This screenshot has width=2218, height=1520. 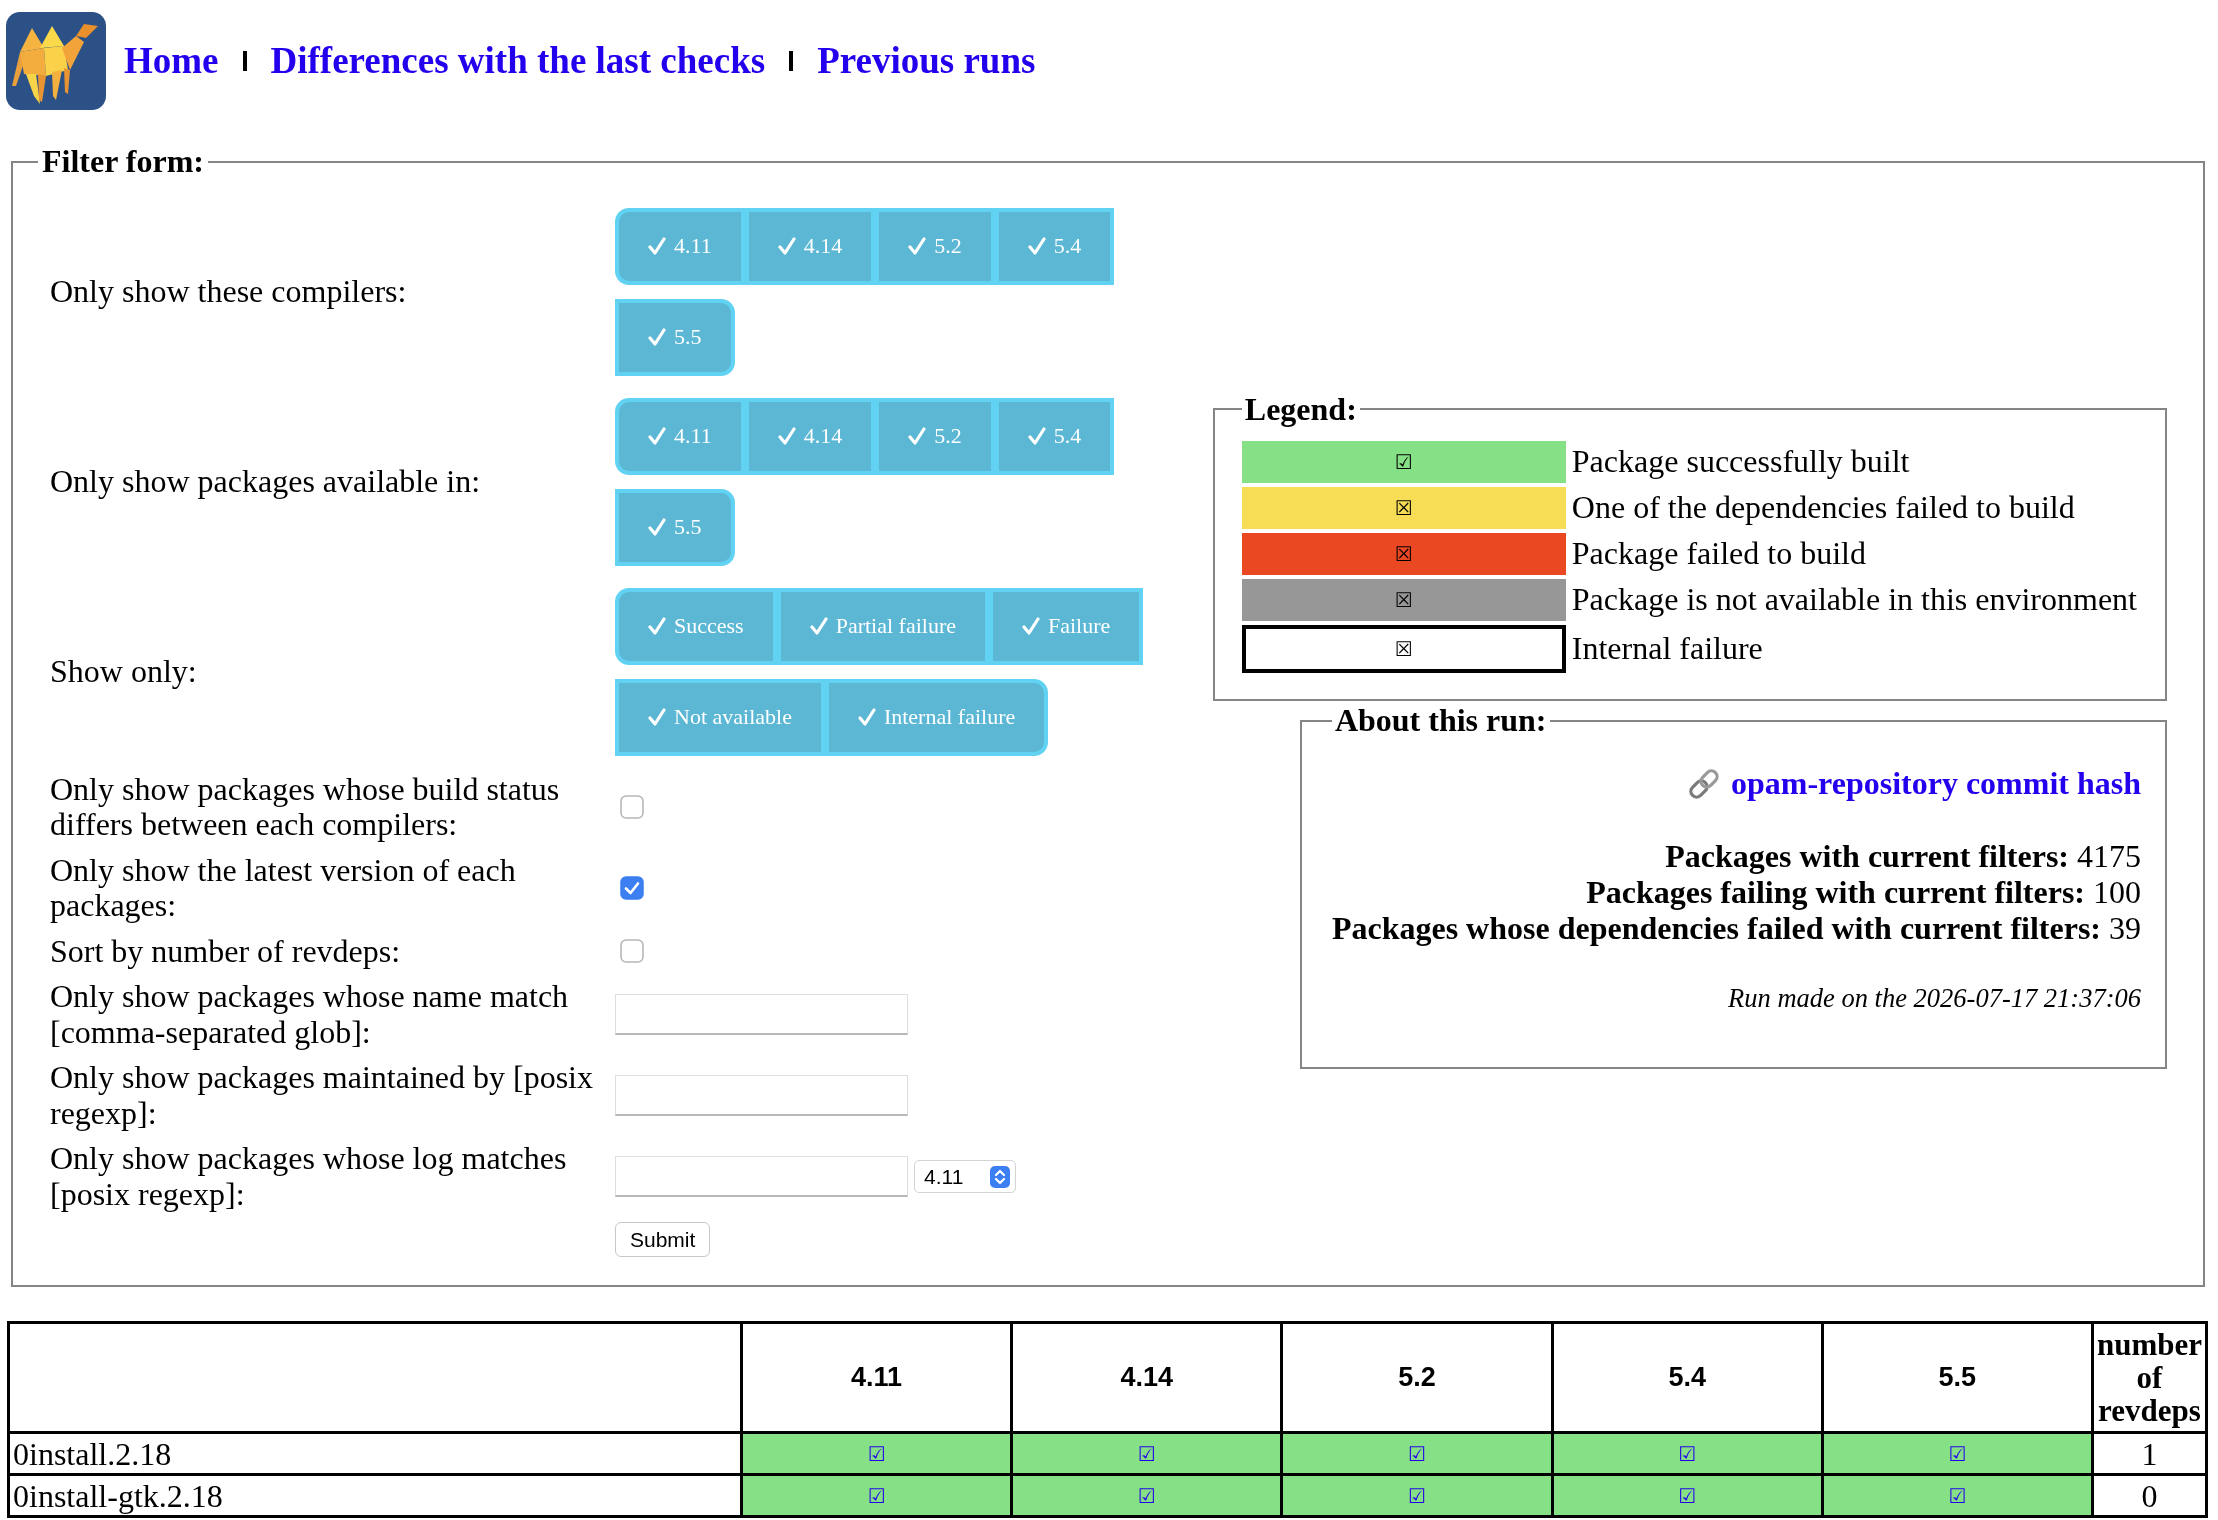 What do you see at coordinates (1667, 649) in the screenshot?
I see `legend-label: Internal failure` at bounding box center [1667, 649].